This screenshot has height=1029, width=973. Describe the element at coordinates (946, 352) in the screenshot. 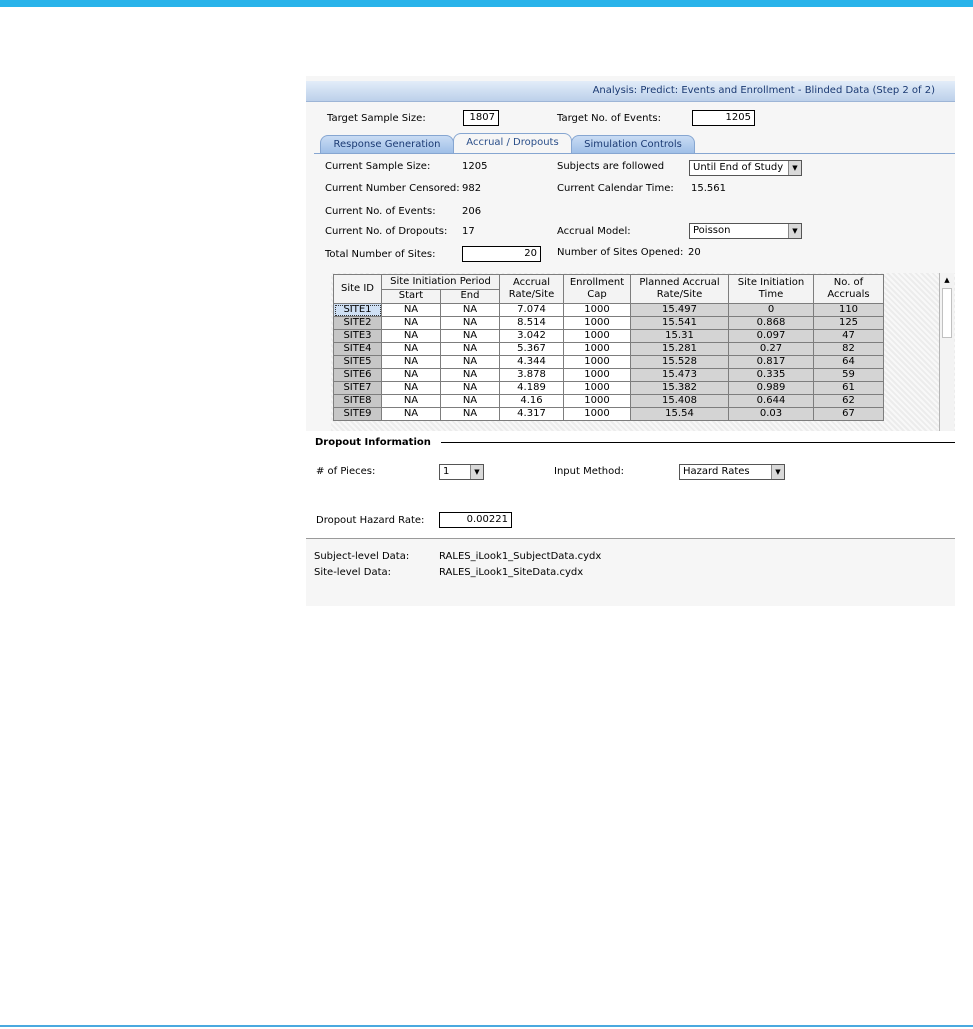

I see `grid-vertical-scrollbar: ▲` at that location.